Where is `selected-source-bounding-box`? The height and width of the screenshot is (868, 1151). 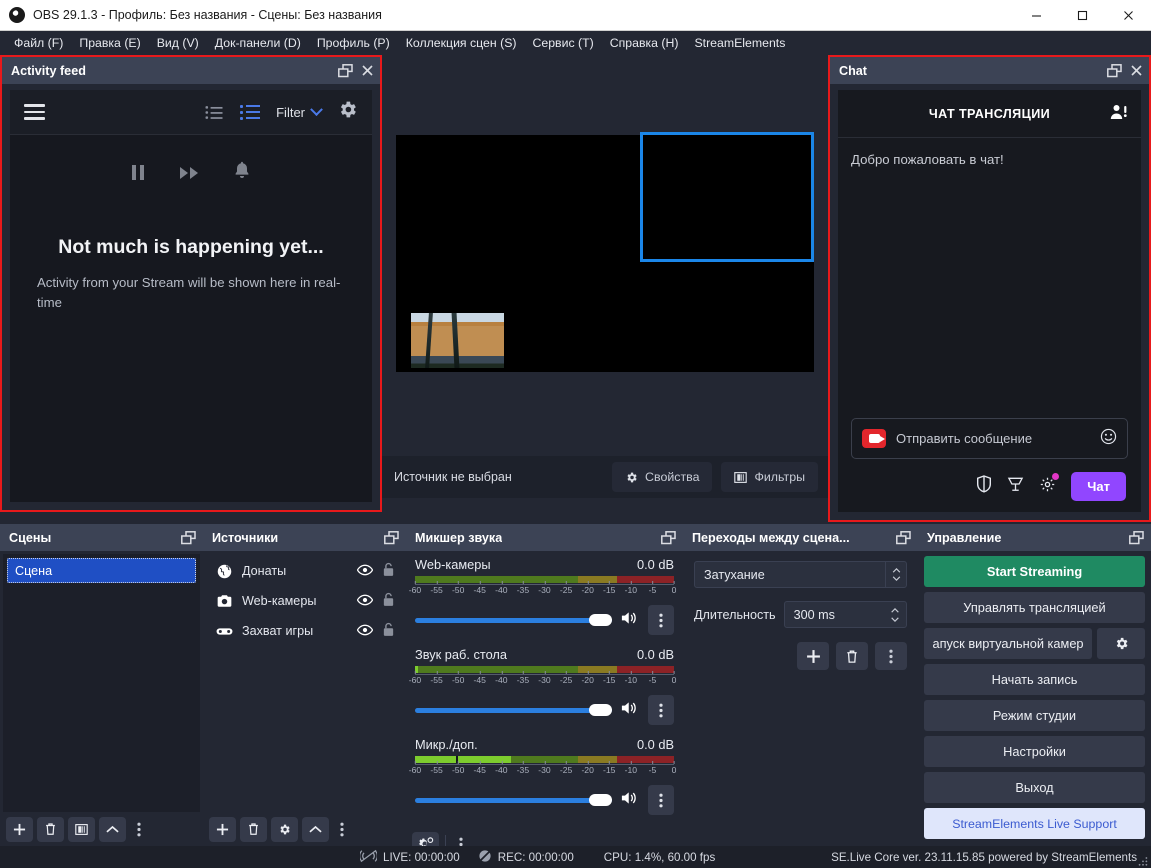
selected-source-bounding-box is located at coordinates (727, 197).